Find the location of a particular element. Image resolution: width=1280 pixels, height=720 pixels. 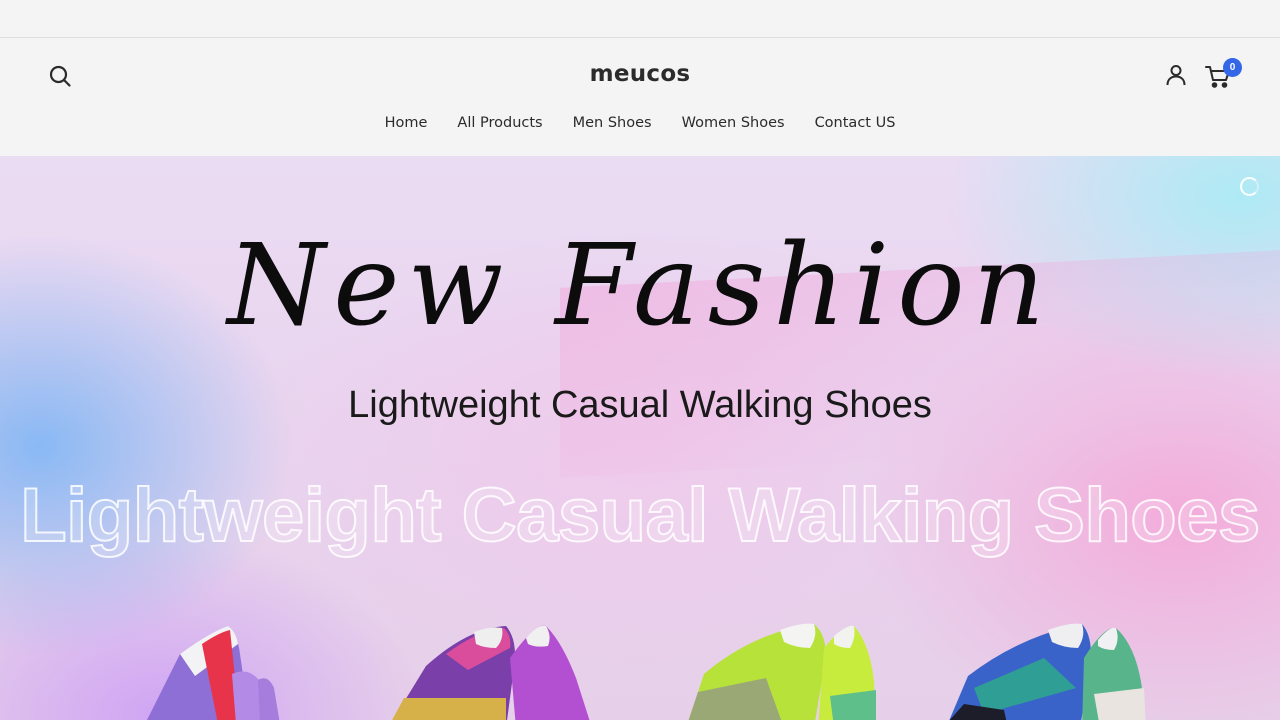

shoe-image-red-purple is located at coordinates (213, 673).